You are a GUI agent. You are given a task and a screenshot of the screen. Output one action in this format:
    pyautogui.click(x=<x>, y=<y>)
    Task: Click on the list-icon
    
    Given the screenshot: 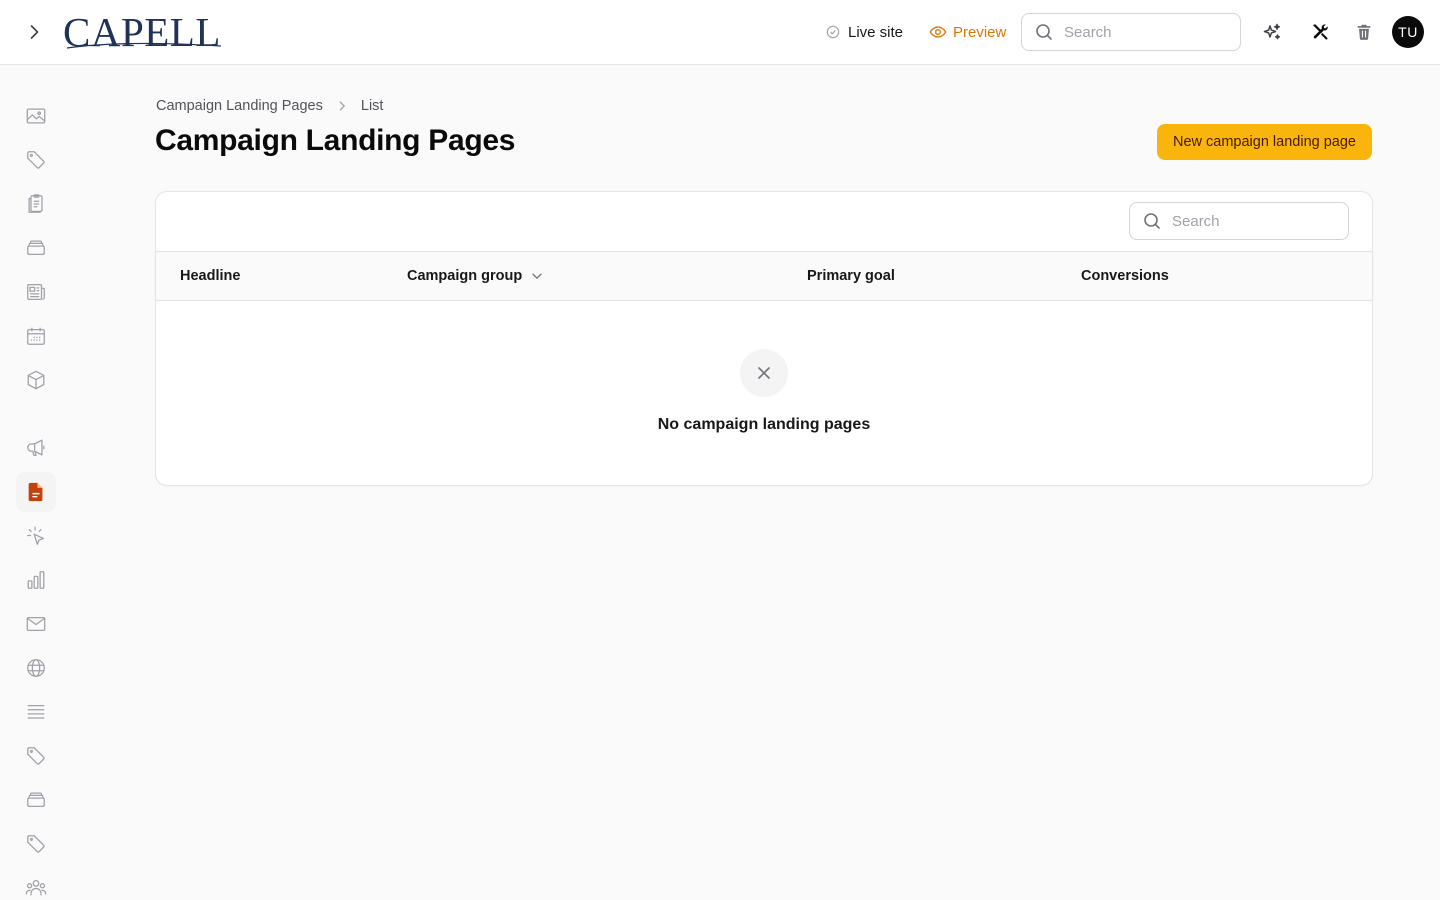 What is the action you would take?
    pyautogui.click(x=36, y=711)
    